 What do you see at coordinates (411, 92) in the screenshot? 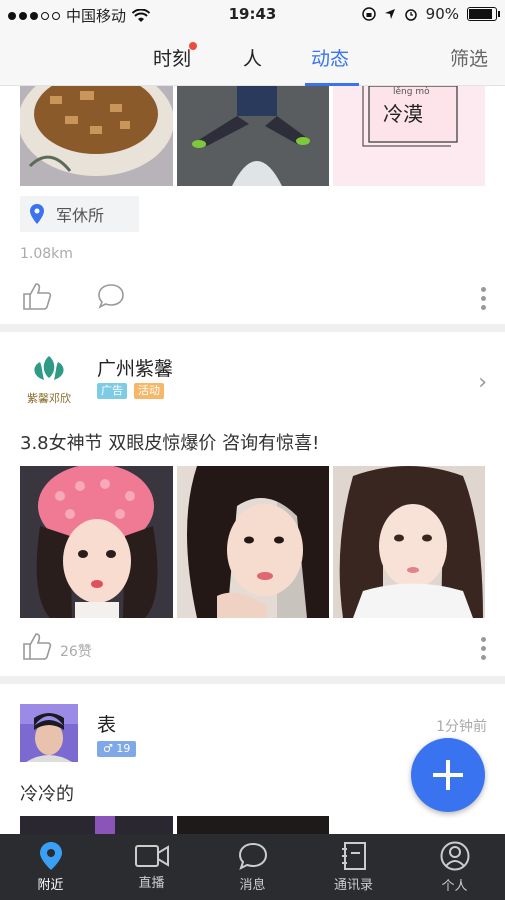
I see `image-caption-pinyin: lěng mò` at bounding box center [411, 92].